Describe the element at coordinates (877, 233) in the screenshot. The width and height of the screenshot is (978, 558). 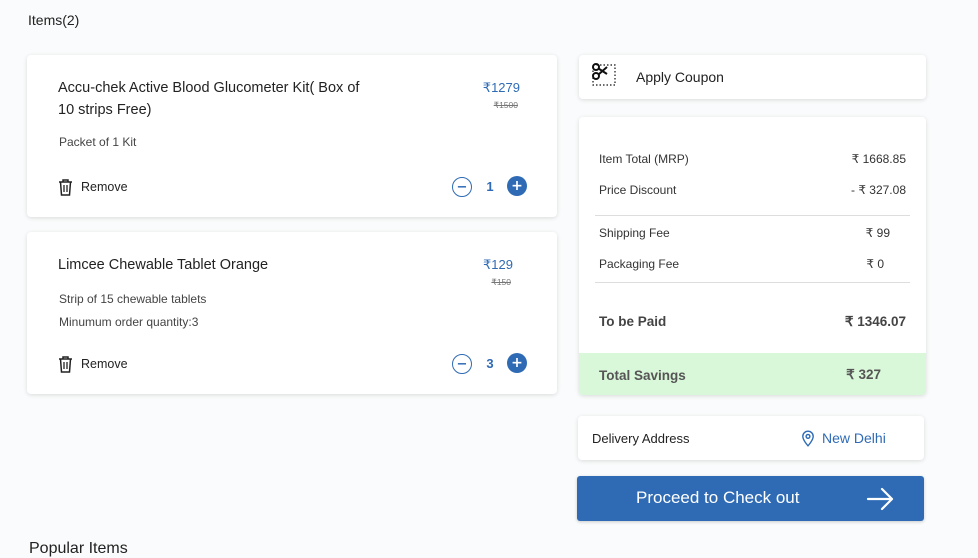
I see `shipping-fee-value: ₹ 99` at that location.